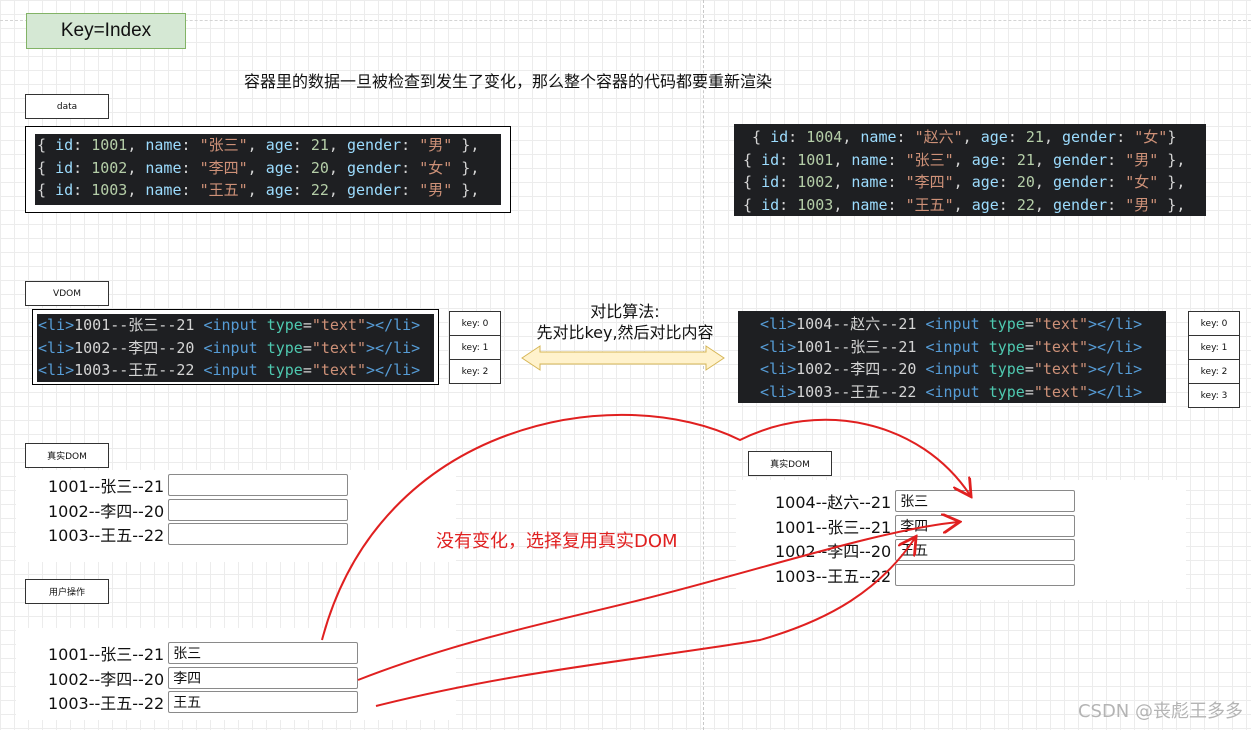 This screenshot has width=1251, height=730. Describe the element at coordinates (790, 463) in the screenshot. I see `label-real-dom-right: 真实DOM` at that location.